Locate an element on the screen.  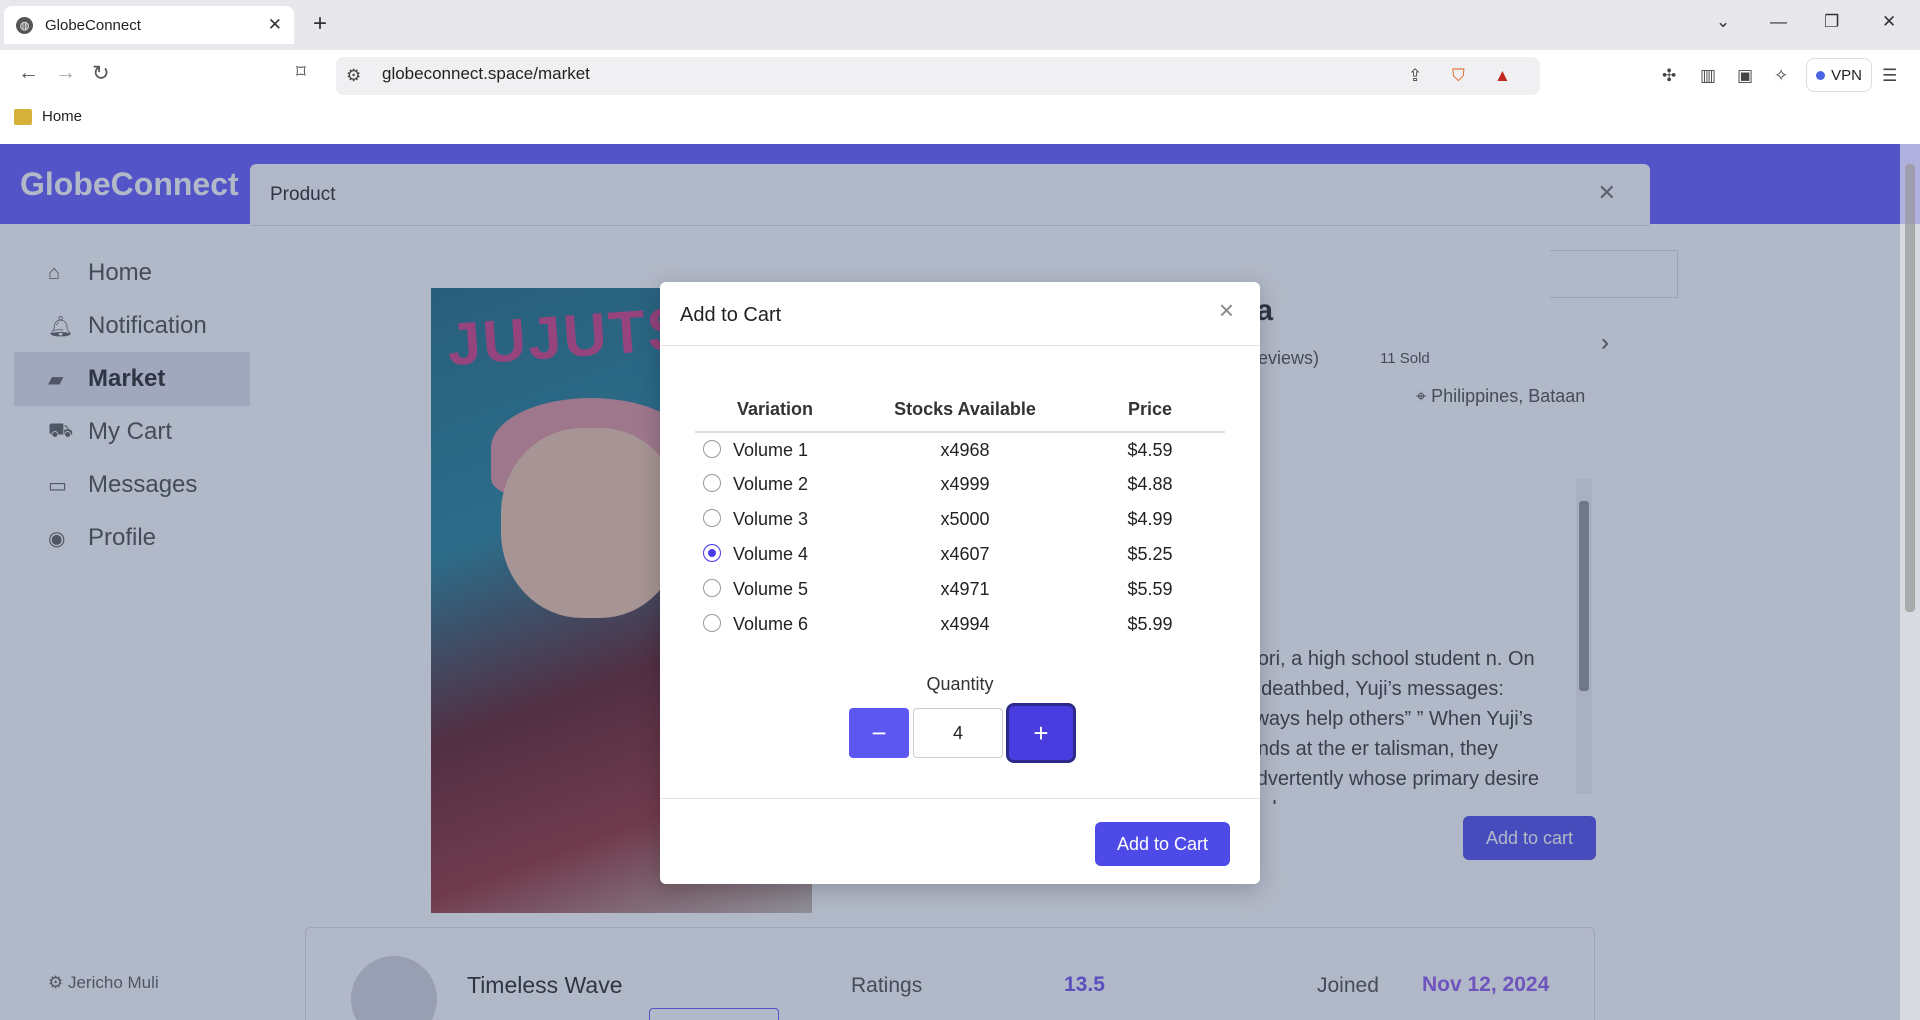
page-scrollbar-thumb is located at coordinates (1910, 388).